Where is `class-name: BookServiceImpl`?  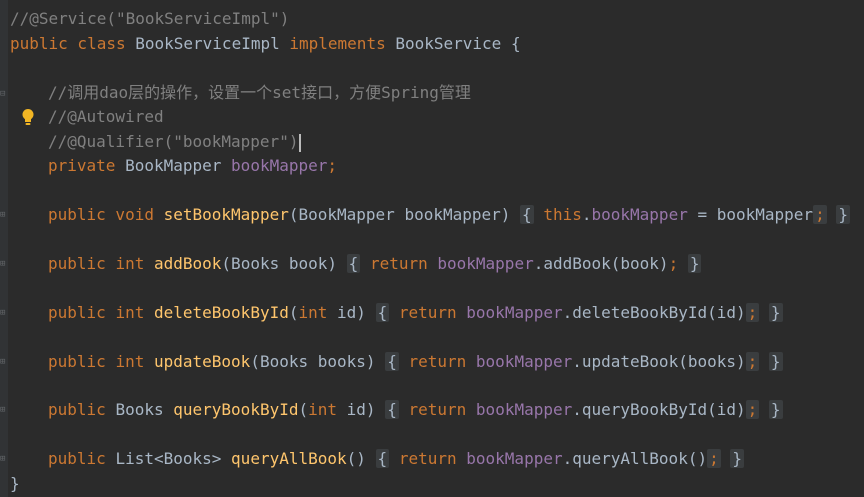 class-name: BookServiceImpl is located at coordinates (207, 43).